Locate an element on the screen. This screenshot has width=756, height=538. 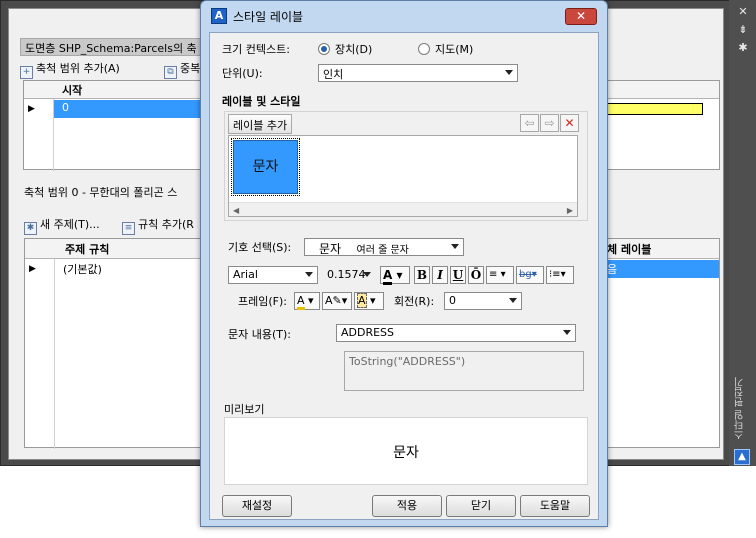
symbol-dropdown: 문자 여러 줄 문자 is located at coordinates (384, 247).